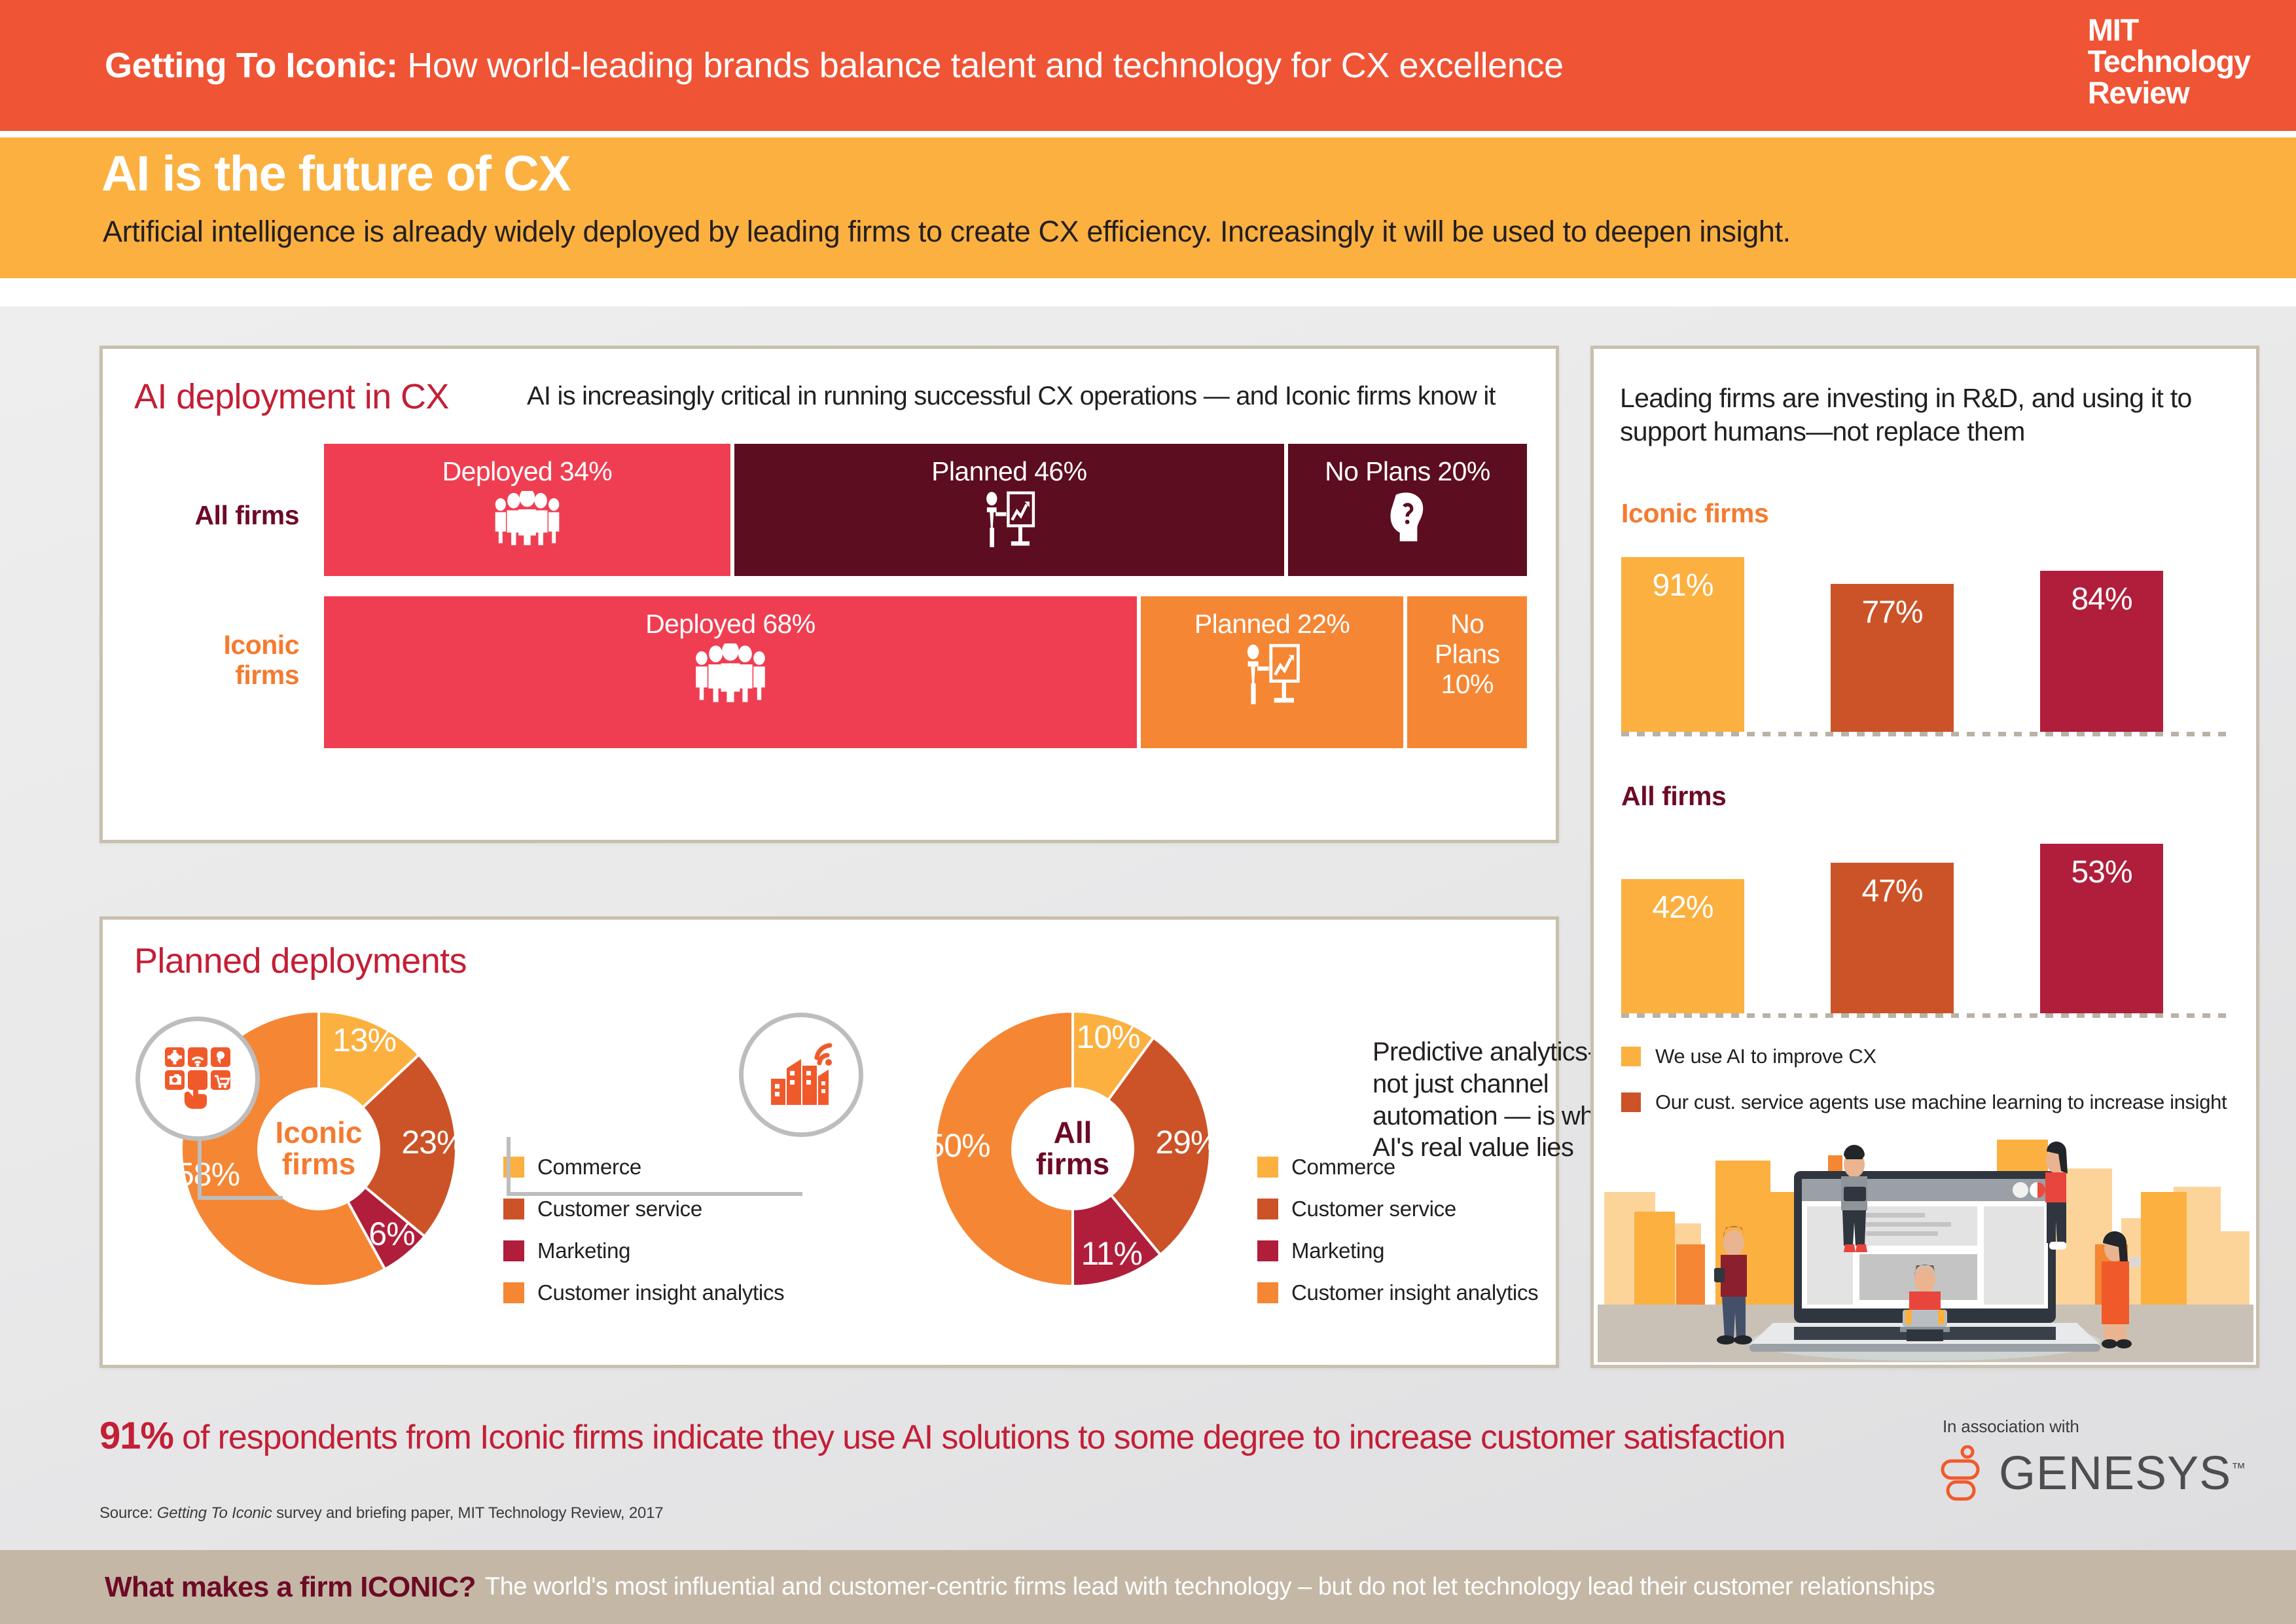 This screenshot has width=2296, height=1624. What do you see at coordinates (2138, 92) in the screenshot?
I see `logo-line-review: Review` at bounding box center [2138, 92].